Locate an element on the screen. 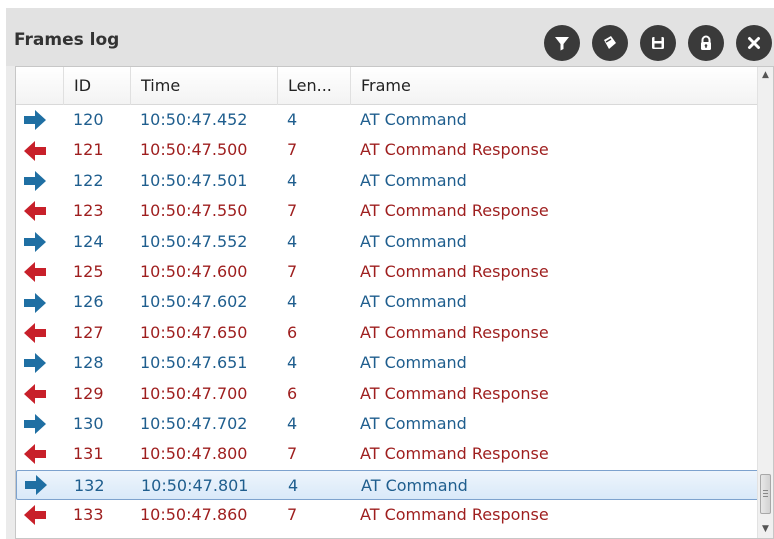 This screenshot has width=774, height=539. column-header-direction is located at coordinates (39, 86).